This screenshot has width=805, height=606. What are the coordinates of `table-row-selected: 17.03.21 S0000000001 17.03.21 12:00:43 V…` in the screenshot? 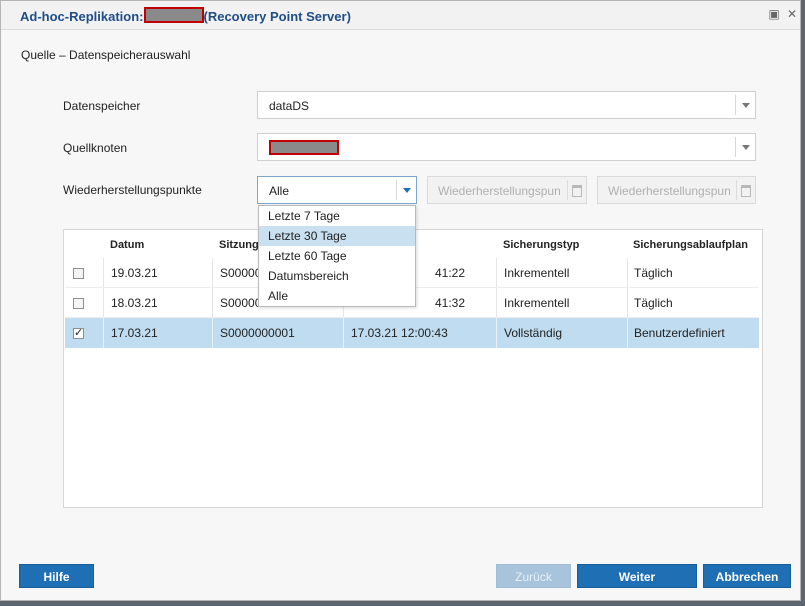 It's located at (412, 333).